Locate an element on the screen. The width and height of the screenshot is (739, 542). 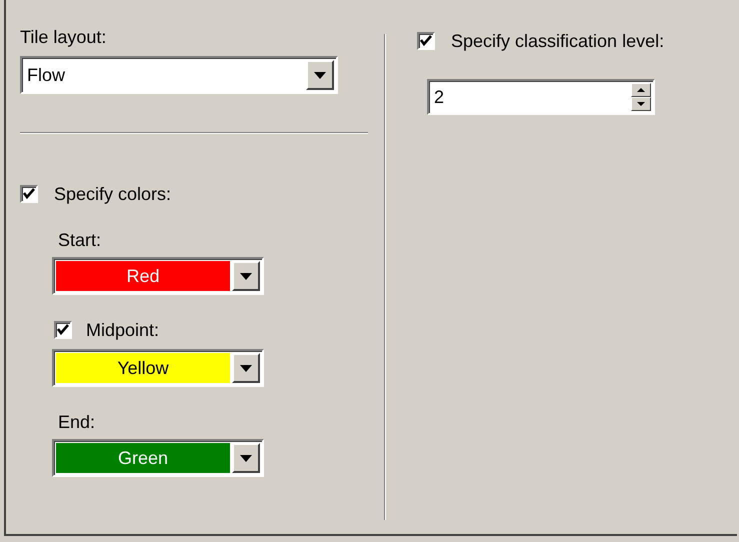
color-dropdown: Green is located at coordinates (158, 458).